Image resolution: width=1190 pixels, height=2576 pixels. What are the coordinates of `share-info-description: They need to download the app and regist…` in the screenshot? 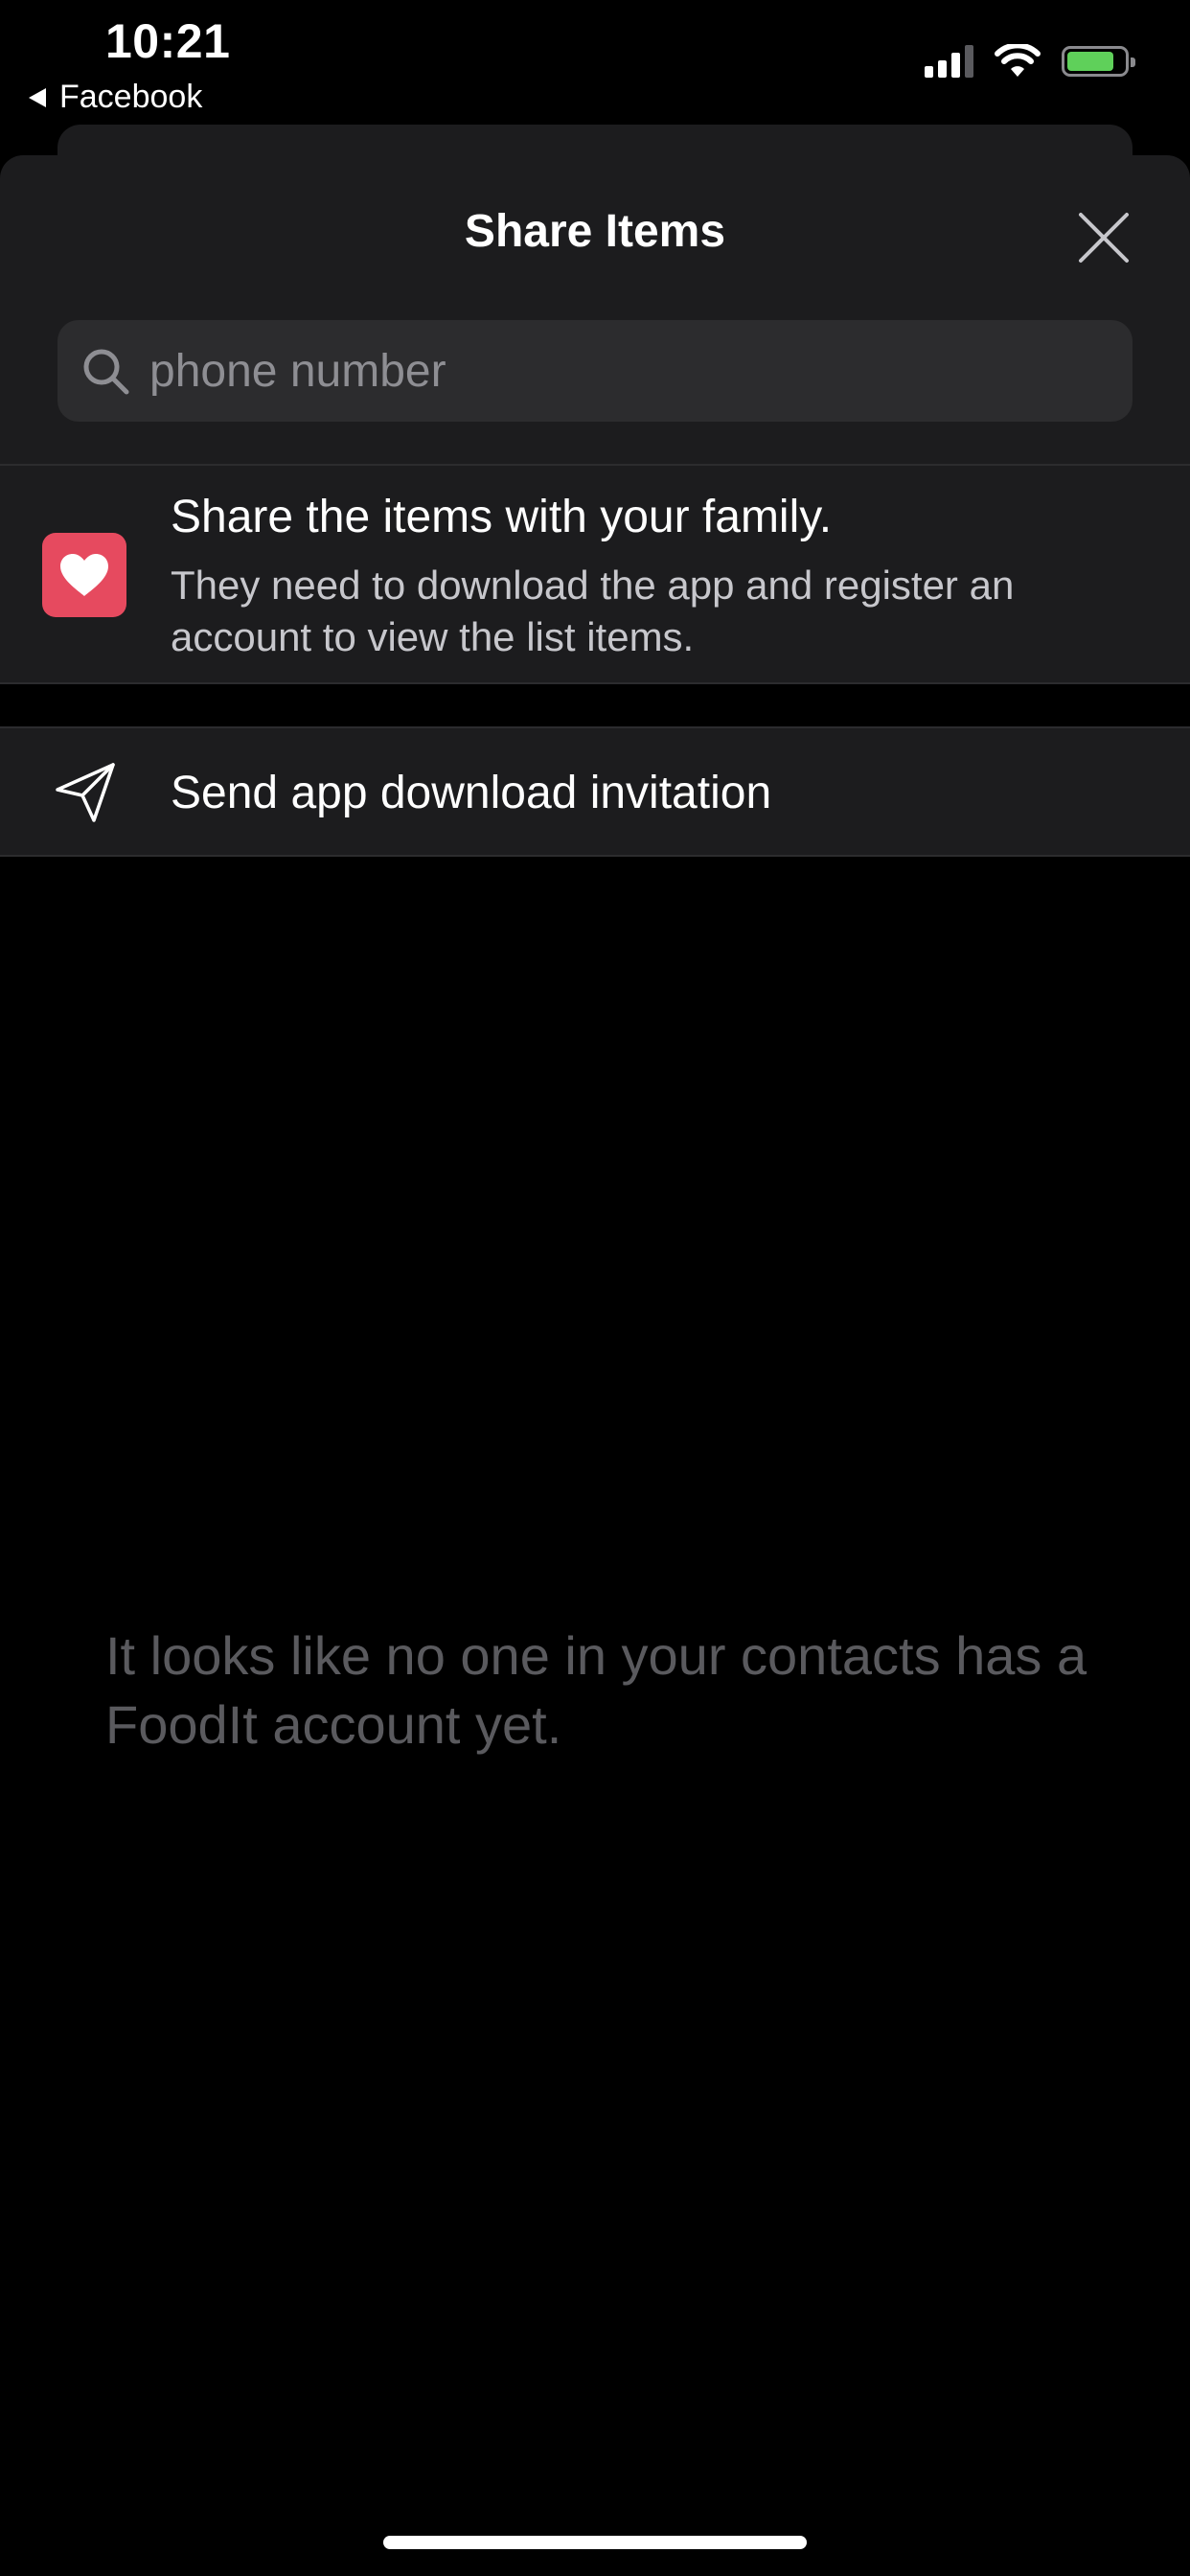 It's located at (593, 611).